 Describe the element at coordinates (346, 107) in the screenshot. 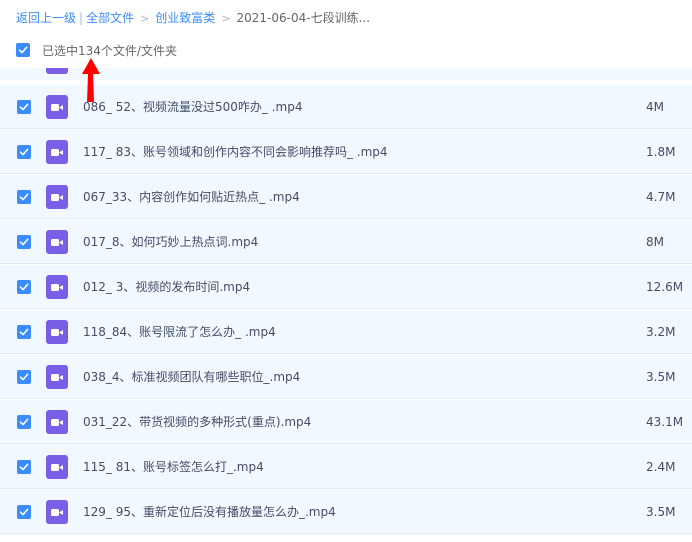

I see `file-row: 086_ 52、视频流量没过500咋办_ .mp4 4M` at that location.